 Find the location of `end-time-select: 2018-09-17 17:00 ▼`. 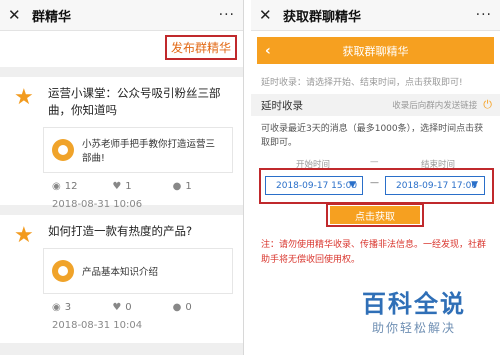

end-time-select: 2018-09-17 17:00 ▼ is located at coordinates (435, 185).